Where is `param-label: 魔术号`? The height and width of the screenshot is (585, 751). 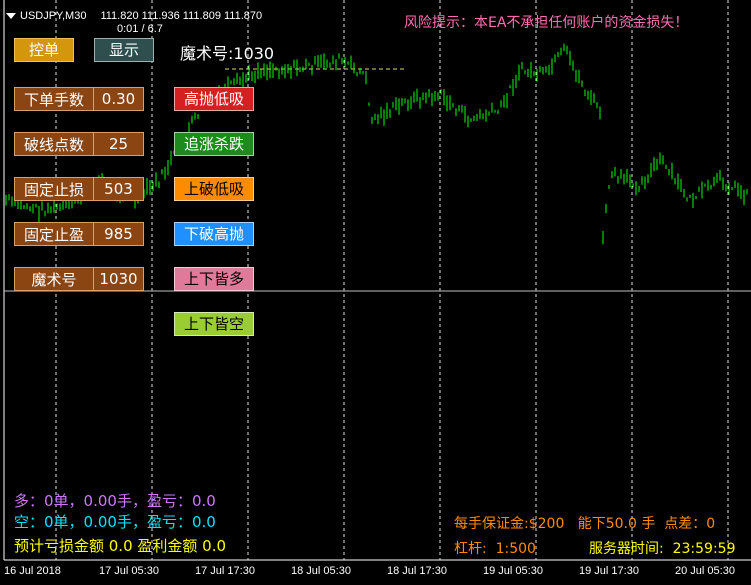
param-label: 魔术号 is located at coordinates (54, 279).